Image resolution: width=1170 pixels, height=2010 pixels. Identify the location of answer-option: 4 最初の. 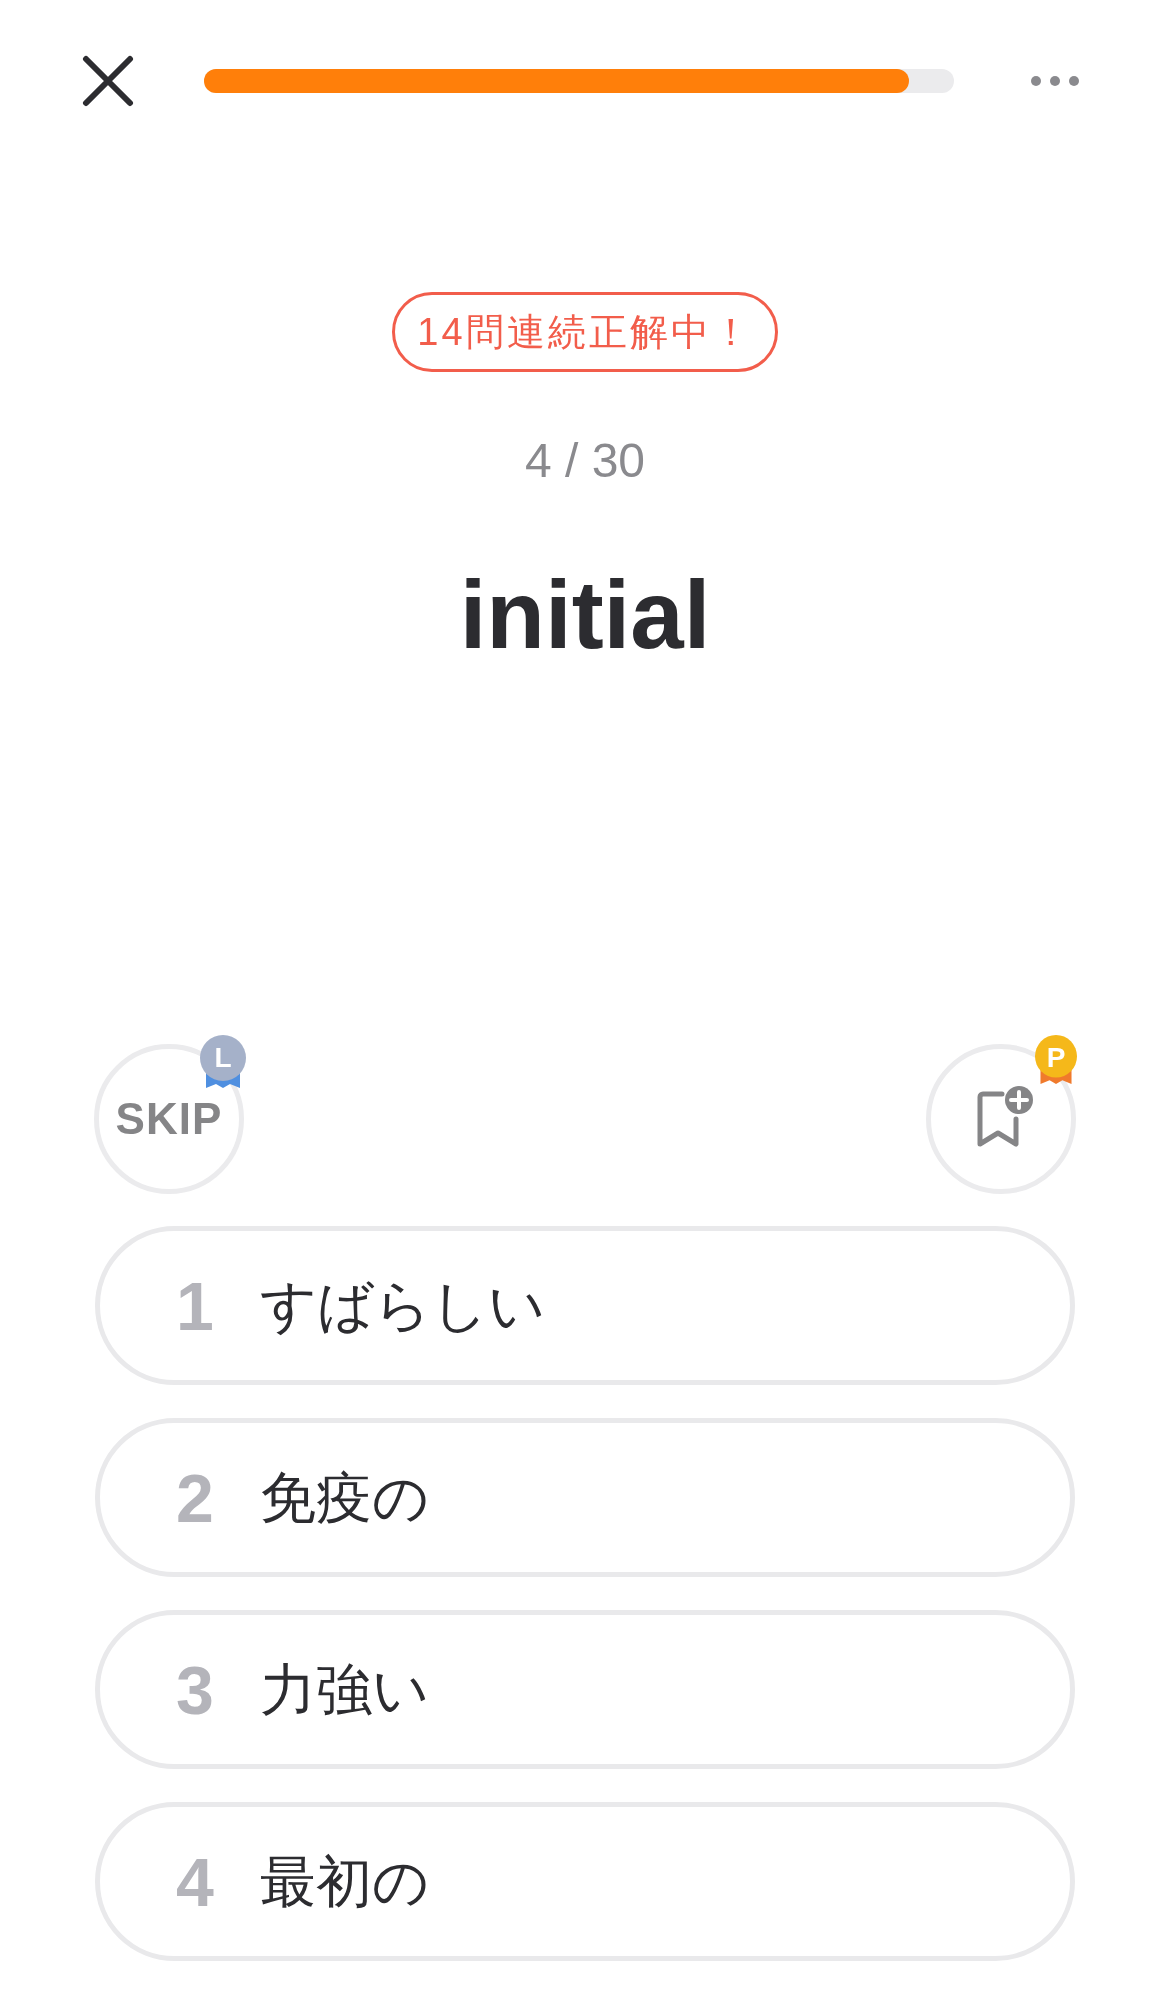
(585, 1881).